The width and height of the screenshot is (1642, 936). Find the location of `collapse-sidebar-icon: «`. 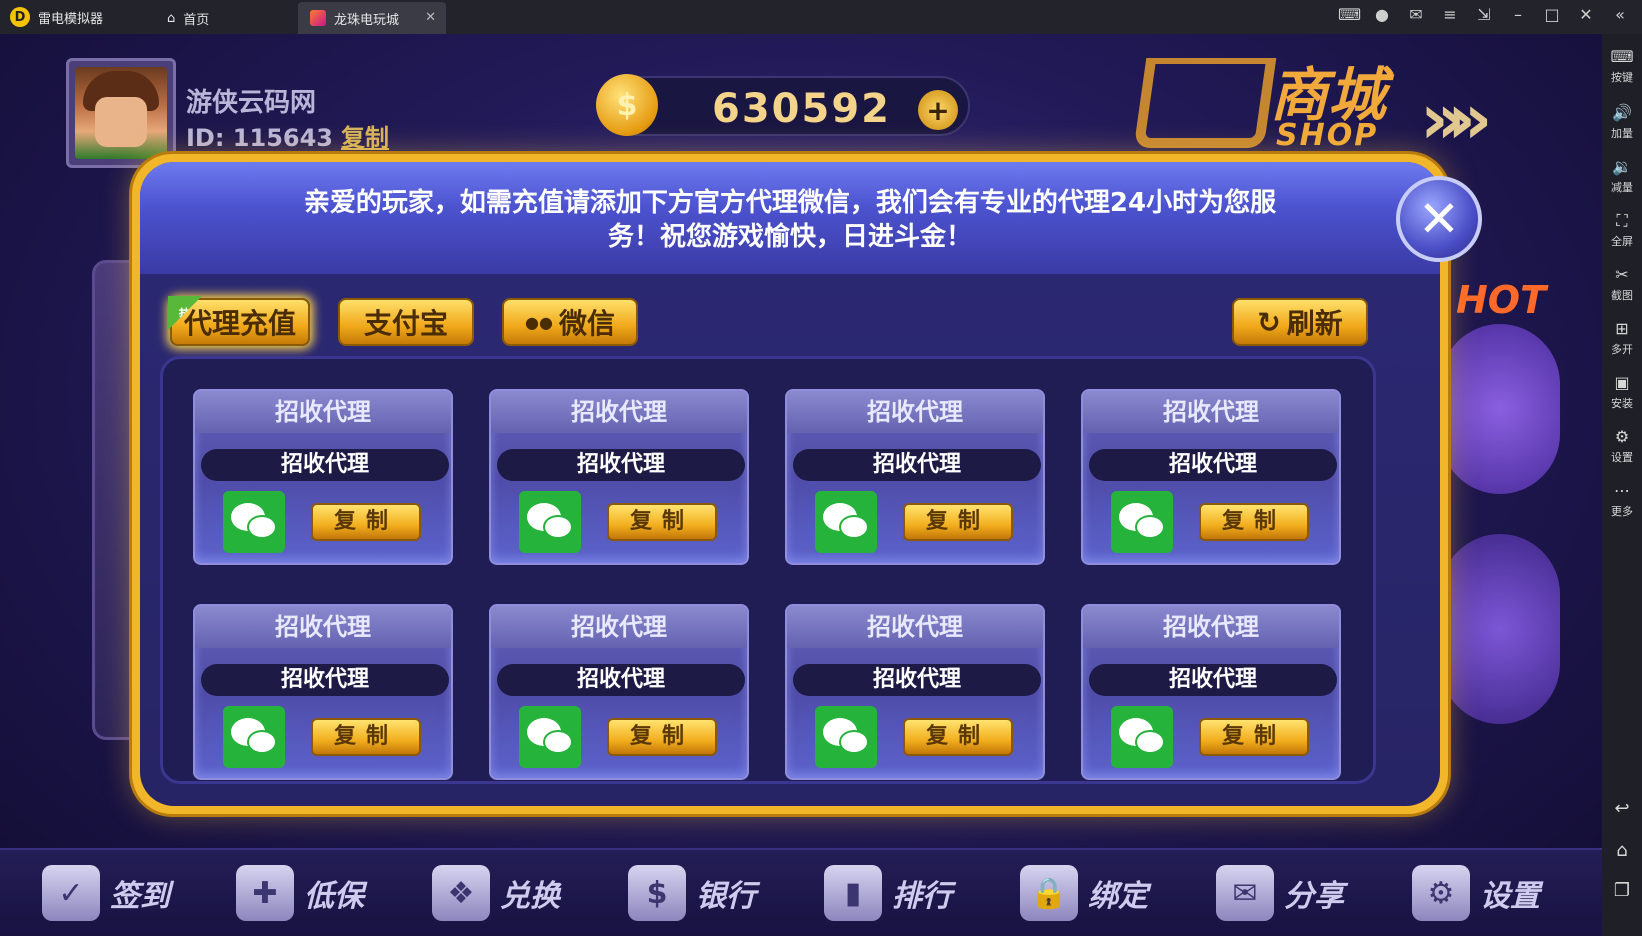

collapse-sidebar-icon: « is located at coordinates (1620, 14).